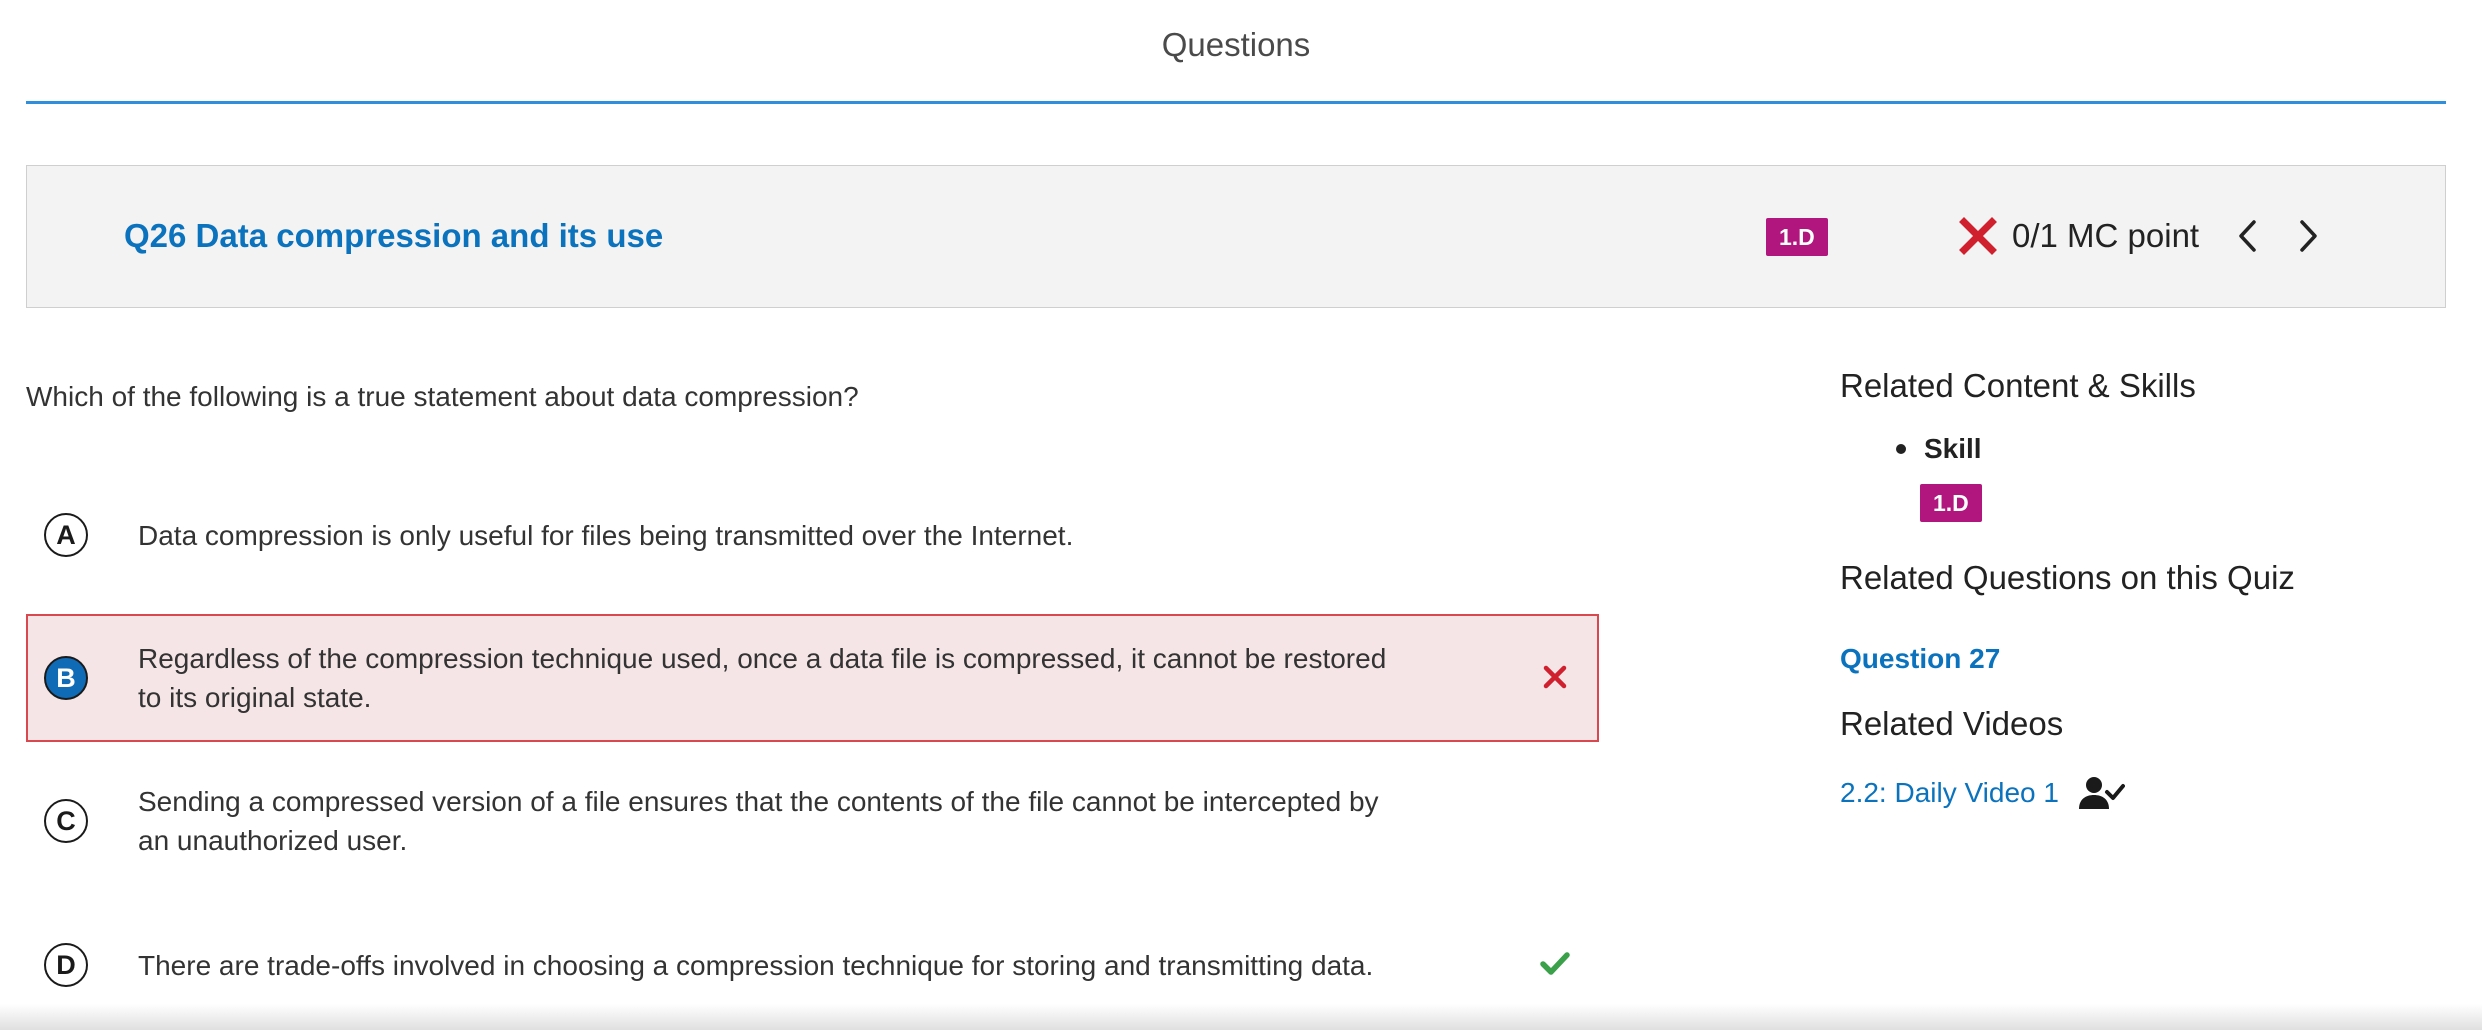 Image resolution: width=2482 pixels, height=1030 pixels. Describe the element at coordinates (66, 965) in the screenshot. I see `choice-letter: D` at that location.